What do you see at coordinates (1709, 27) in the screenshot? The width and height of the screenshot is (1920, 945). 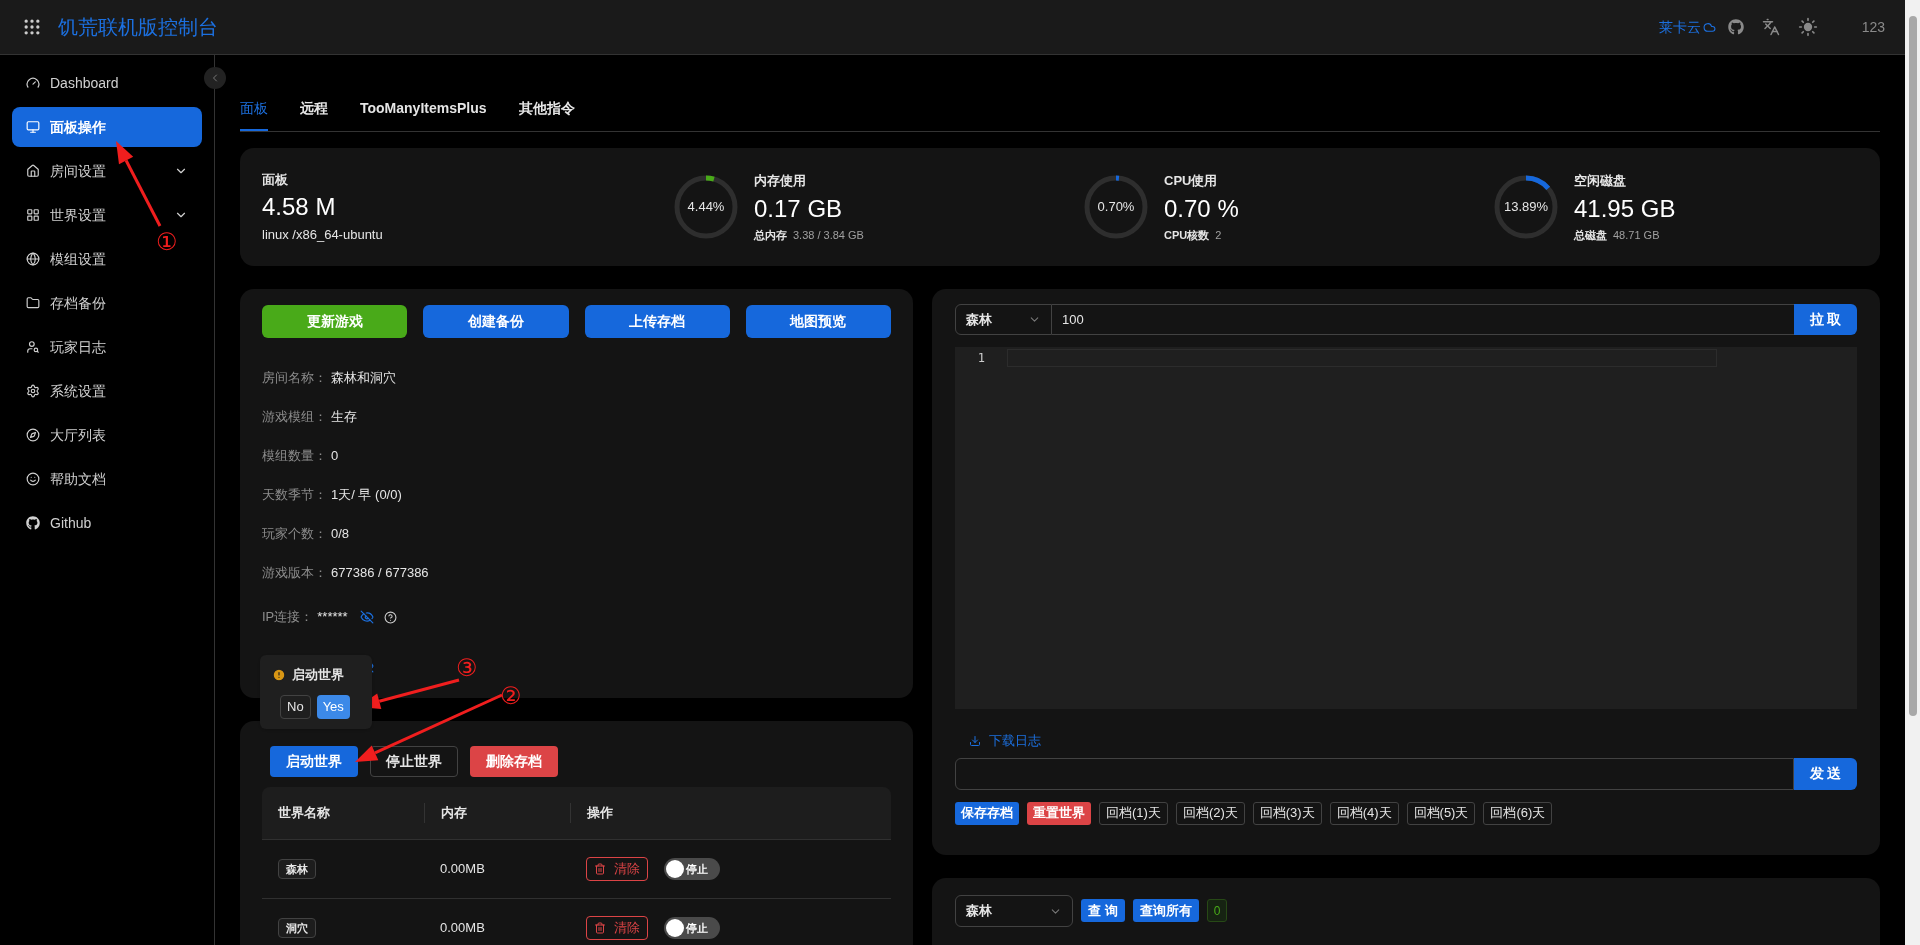 I see `cloud-icon` at bounding box center [1709, 27].